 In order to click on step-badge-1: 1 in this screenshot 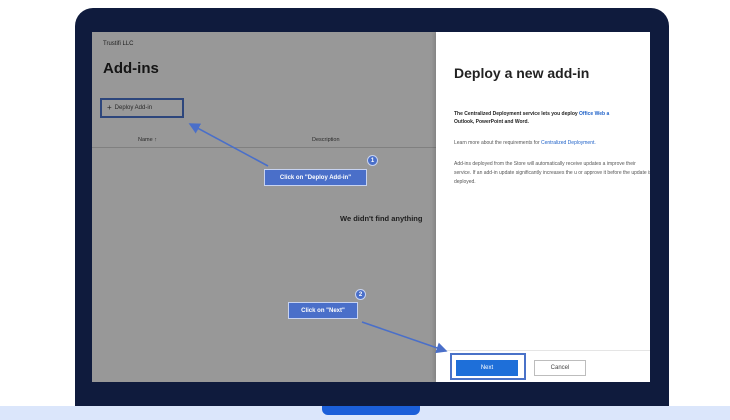, I will do `click(372, 160)`.